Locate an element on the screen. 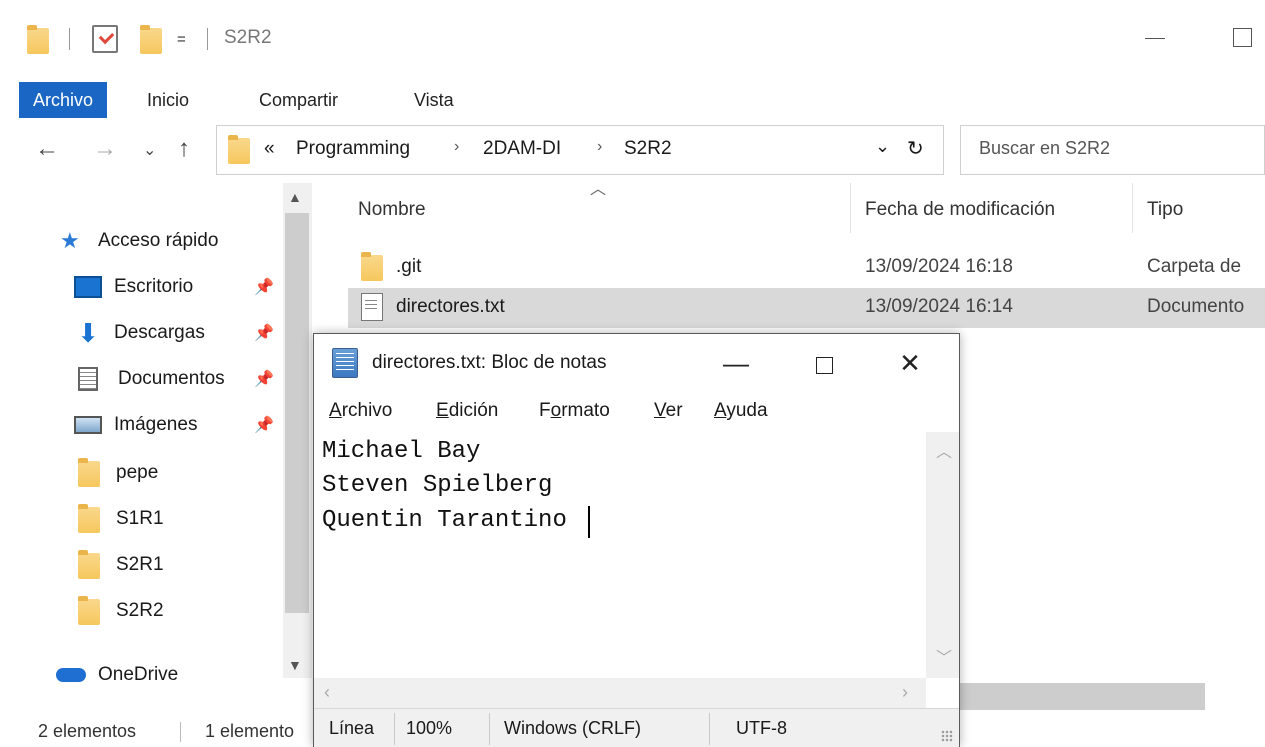  breadcrumb-programming: Programming is located at coordinates (353, 149).